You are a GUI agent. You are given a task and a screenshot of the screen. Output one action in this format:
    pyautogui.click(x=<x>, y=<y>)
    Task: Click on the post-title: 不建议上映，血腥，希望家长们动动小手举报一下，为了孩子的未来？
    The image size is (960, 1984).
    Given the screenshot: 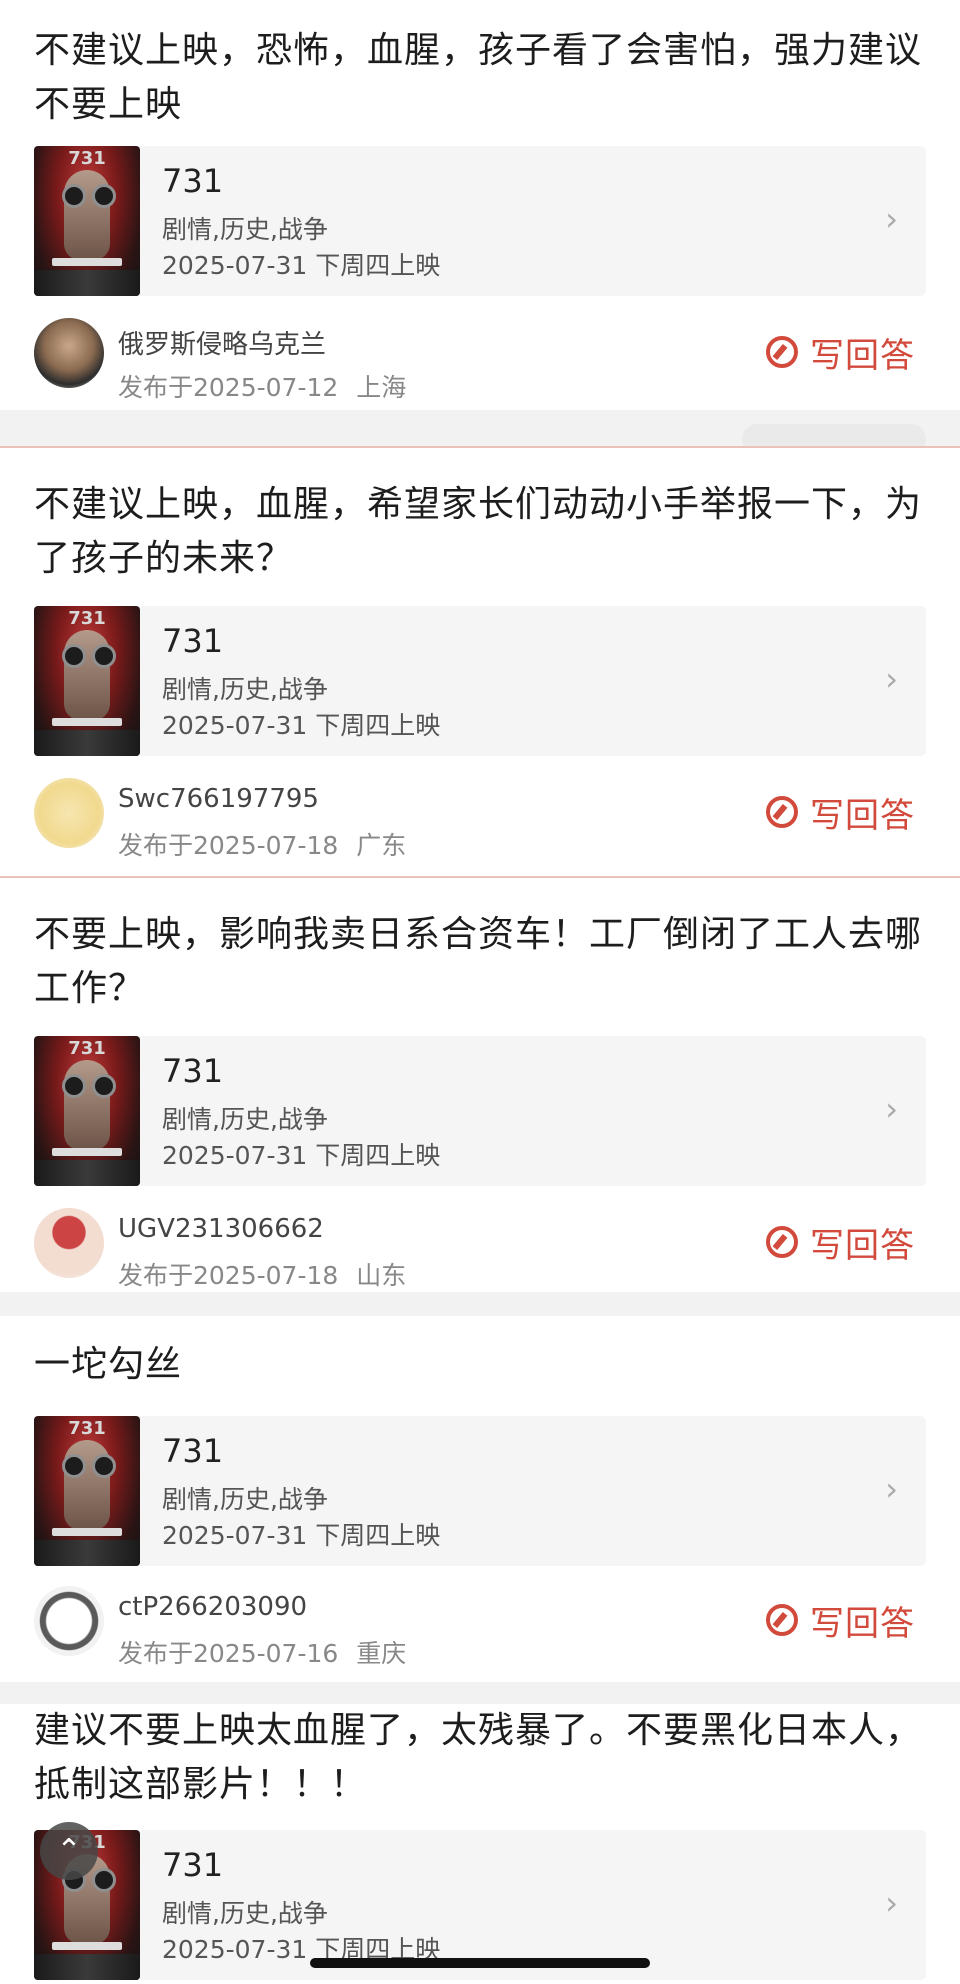 What is the action you would take?
    pyautogui.click(x=479, y=532)
    